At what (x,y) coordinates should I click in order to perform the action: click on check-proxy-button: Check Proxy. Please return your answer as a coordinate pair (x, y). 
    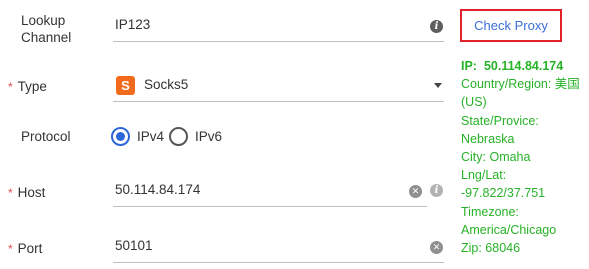
    Looking at the image, I should click on (511, 25).